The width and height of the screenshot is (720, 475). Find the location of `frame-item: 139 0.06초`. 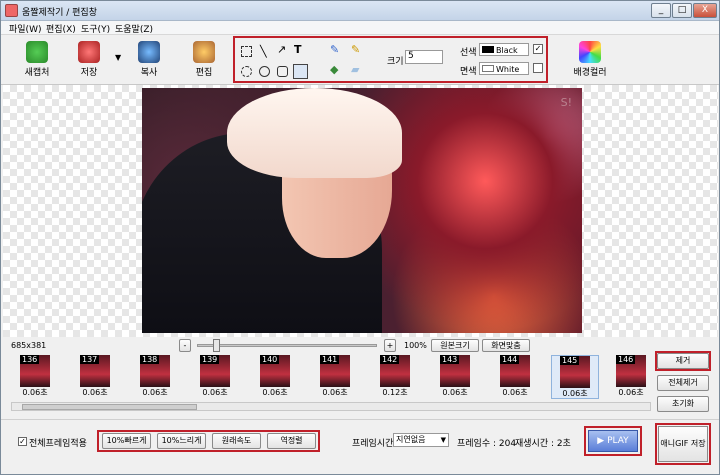

frame-item: 139 0.06초 is located at coordinates (215, 376).